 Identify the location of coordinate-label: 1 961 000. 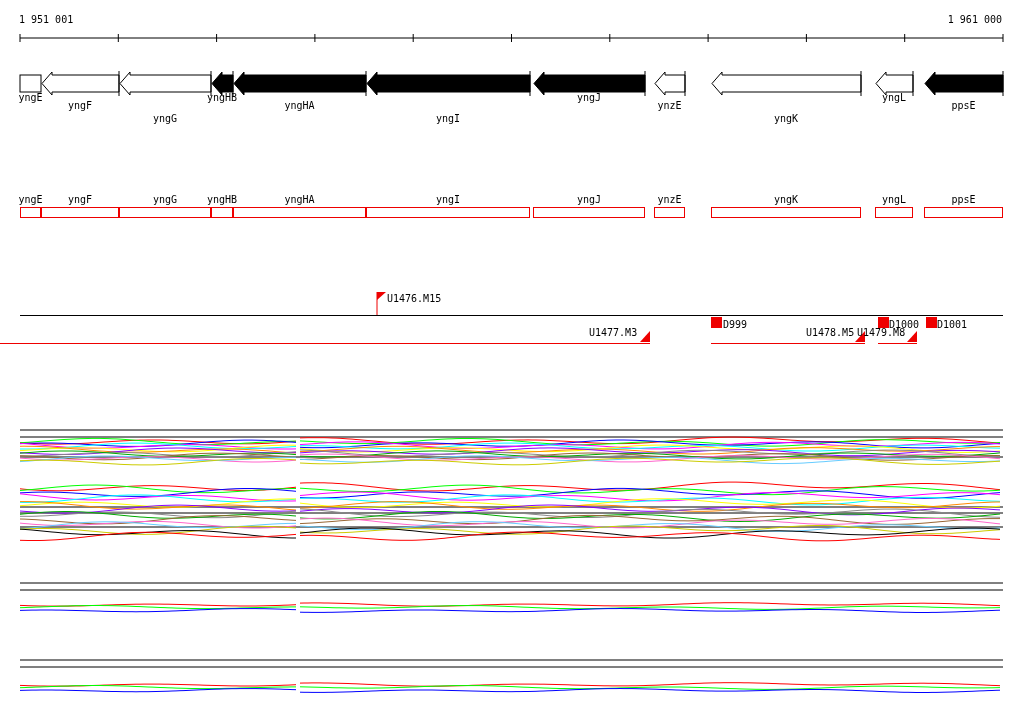
(974, 19).